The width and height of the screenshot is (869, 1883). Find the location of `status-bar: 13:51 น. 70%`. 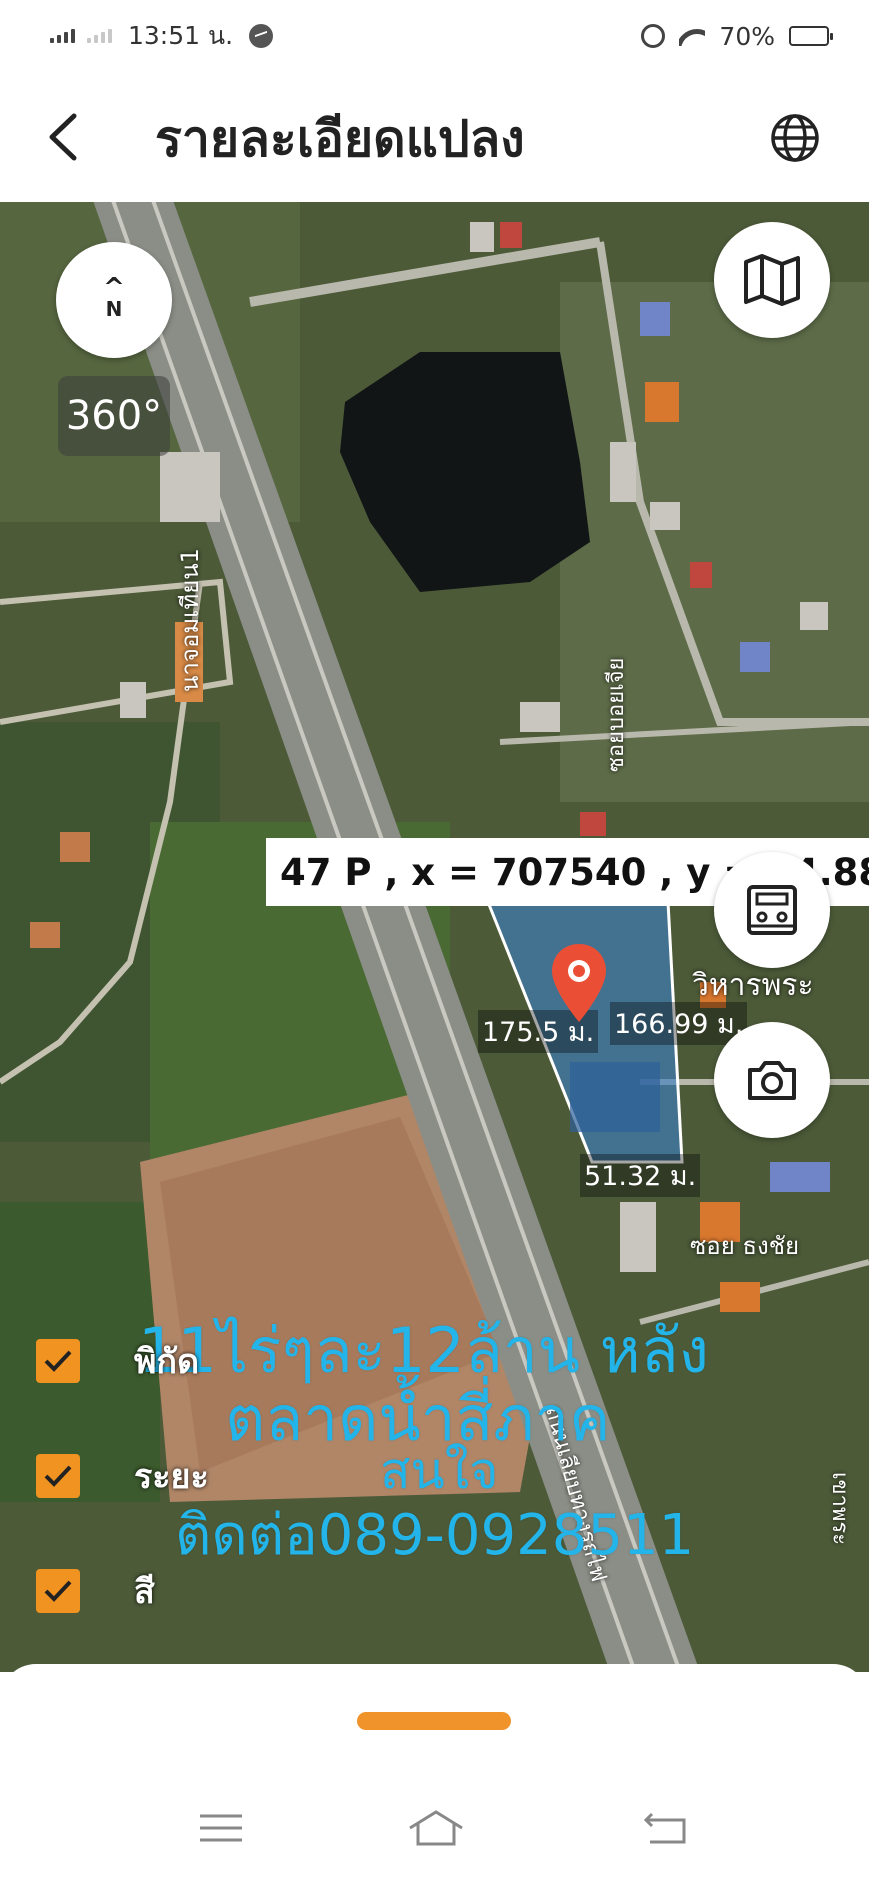

status-bar: 13:51 น. 70% is located at coordinates (434, 36).